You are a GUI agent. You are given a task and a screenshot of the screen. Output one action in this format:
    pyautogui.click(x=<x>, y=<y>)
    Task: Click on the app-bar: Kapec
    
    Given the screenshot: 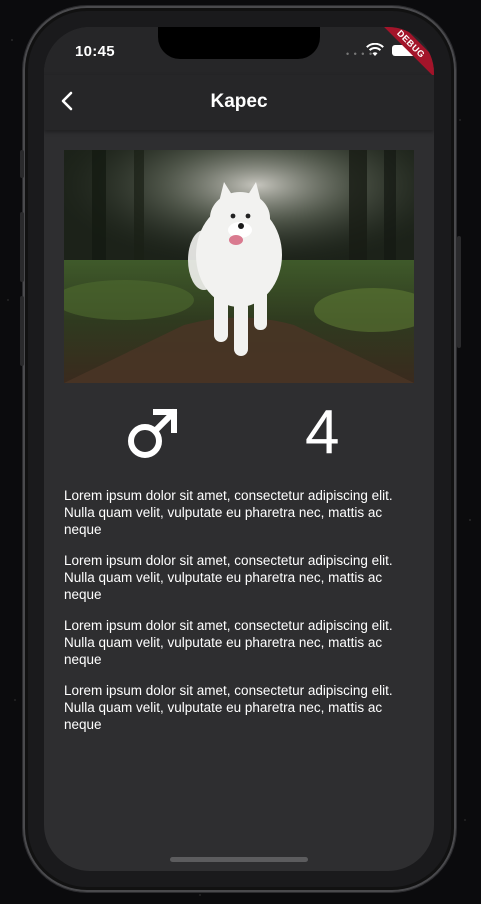 What is the action you would take?
    pyautogui.click(x=239, y=102)
    